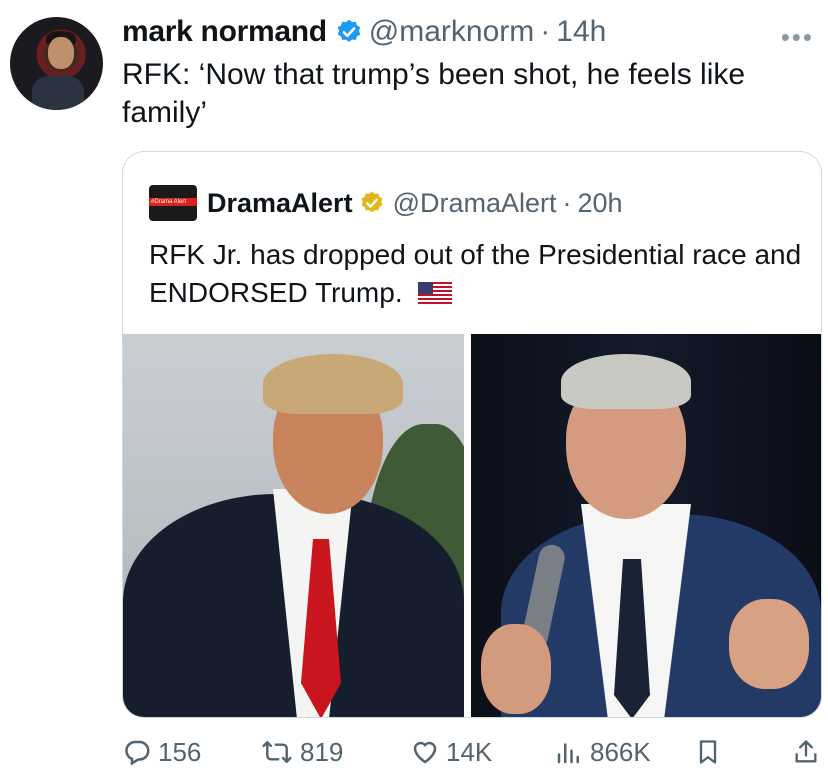 This screenshot has height=772, width=828. I want to click on quote-avatar-label: #Drama Alert, so click(169, 202).